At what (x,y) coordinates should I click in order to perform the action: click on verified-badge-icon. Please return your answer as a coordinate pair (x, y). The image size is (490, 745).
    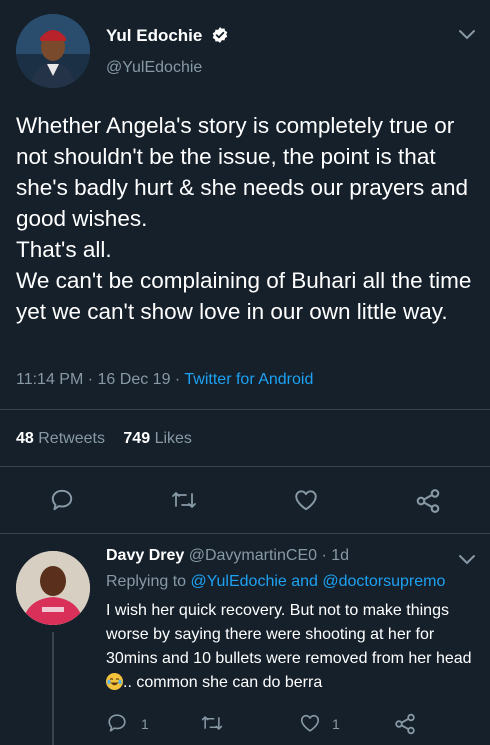
    Looking at the image, I should click on (220, 37).